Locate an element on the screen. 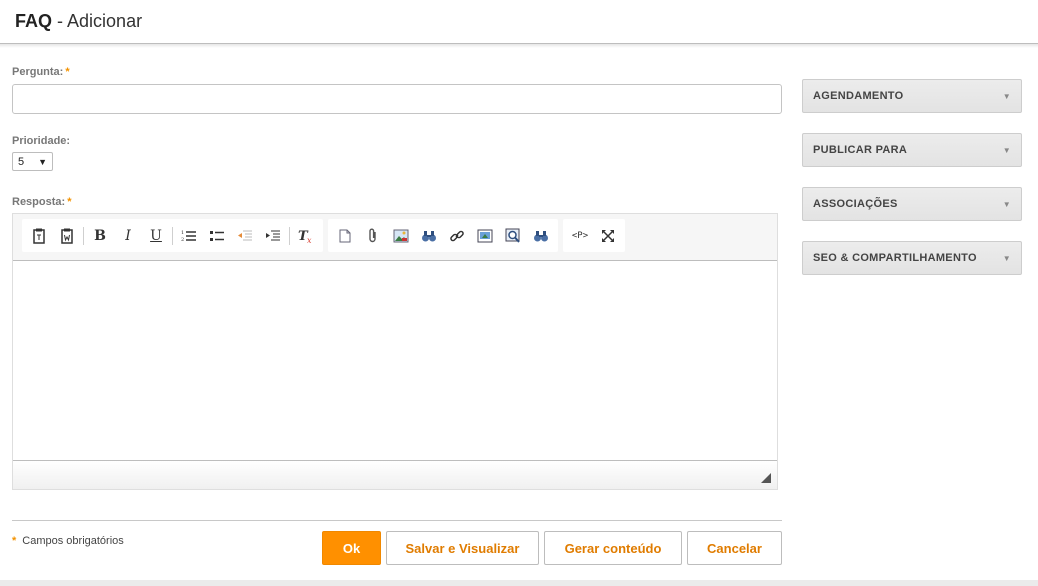  decrease-indent-icon is located at coordinates (245, 236).